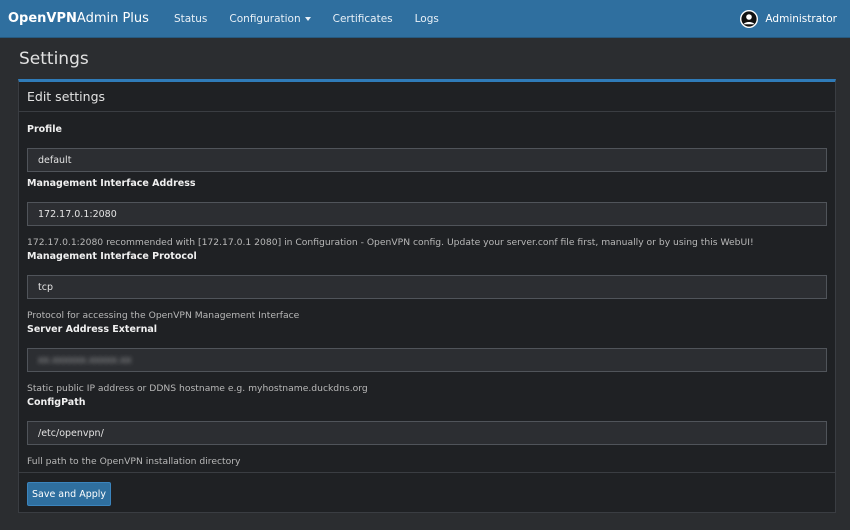 The height and width of the screenshot is (530, 850). I want to click on nav-logs: Logs, so click(427, 19).